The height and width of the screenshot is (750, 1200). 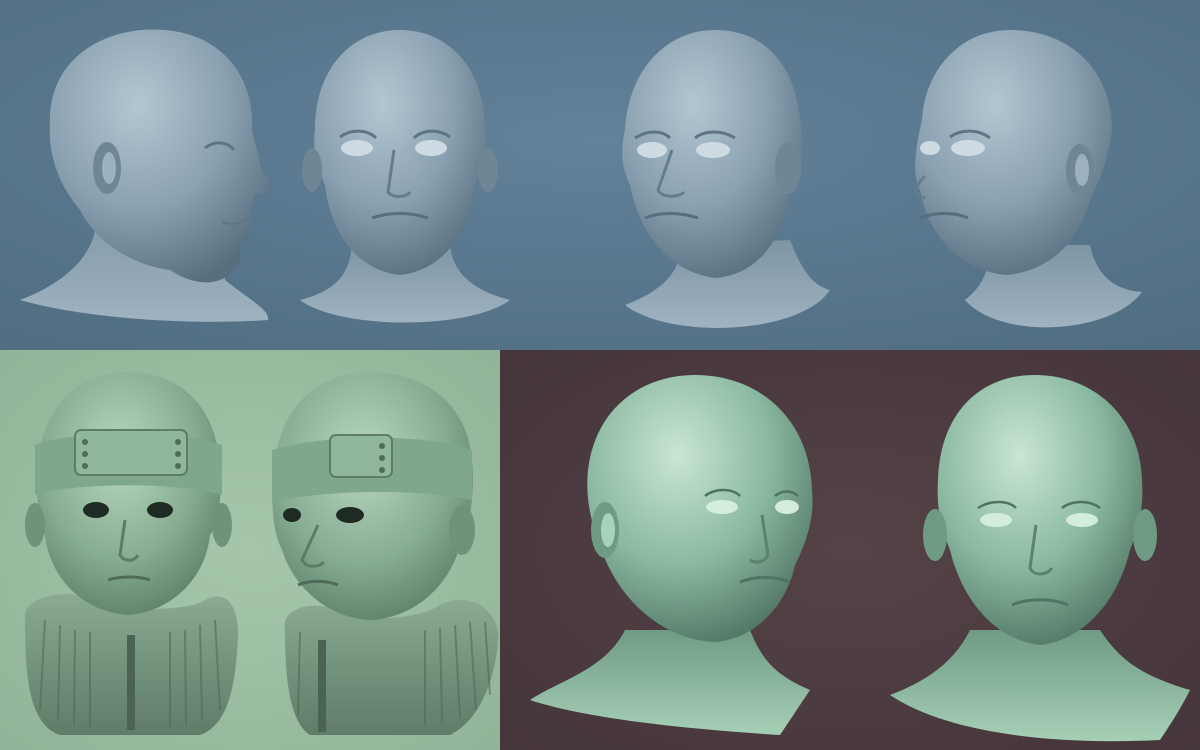 I want to click on headband-character-front, so click(x=131, y=553).